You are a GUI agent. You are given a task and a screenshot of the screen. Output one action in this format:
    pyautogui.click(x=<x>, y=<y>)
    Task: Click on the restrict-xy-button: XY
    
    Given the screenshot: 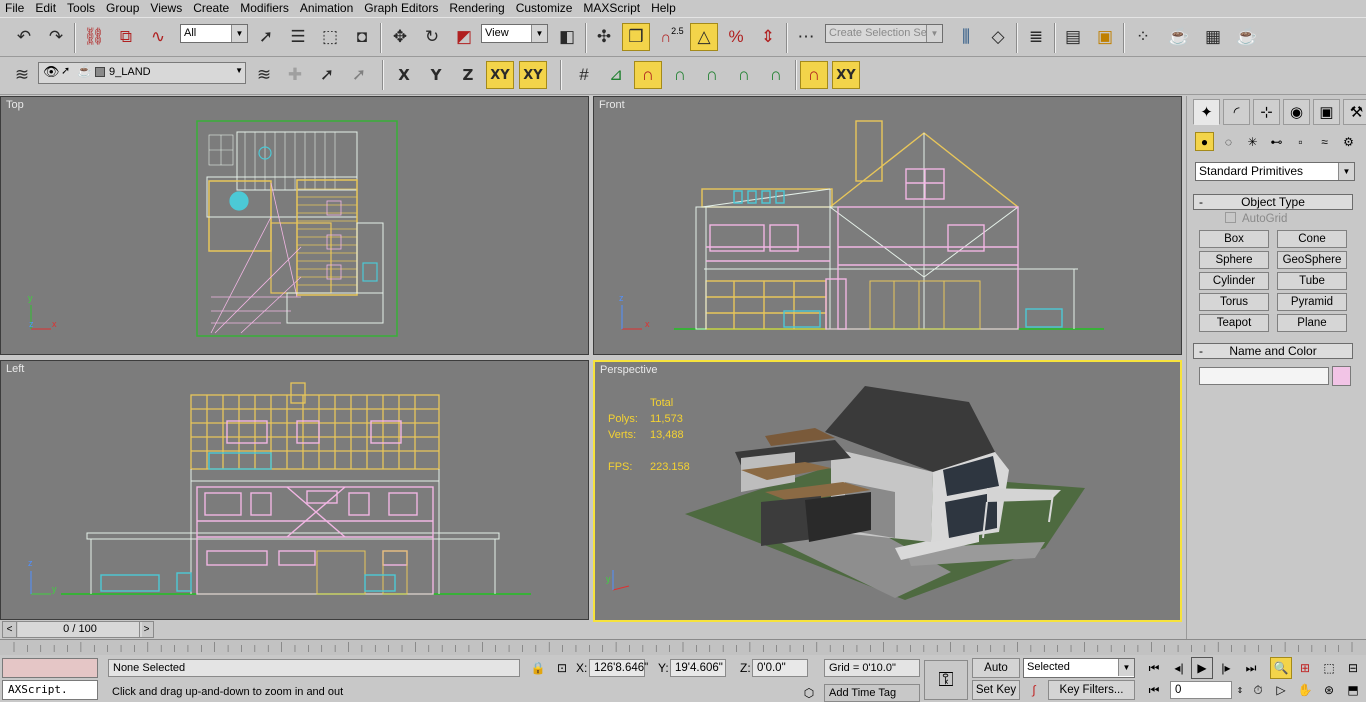 What is the action you would take?
    pyautogui.click(x=500, y=75)
    